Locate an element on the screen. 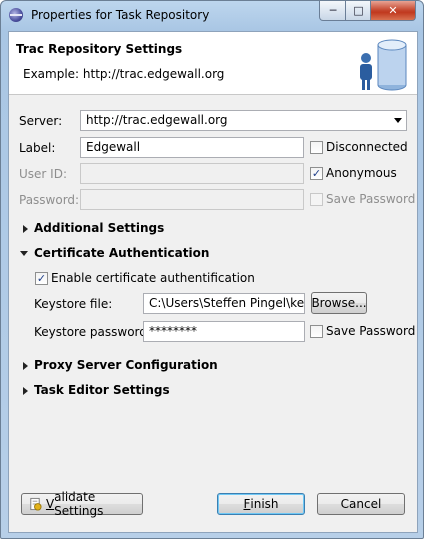  password-field is located at coordinates (192, 199).